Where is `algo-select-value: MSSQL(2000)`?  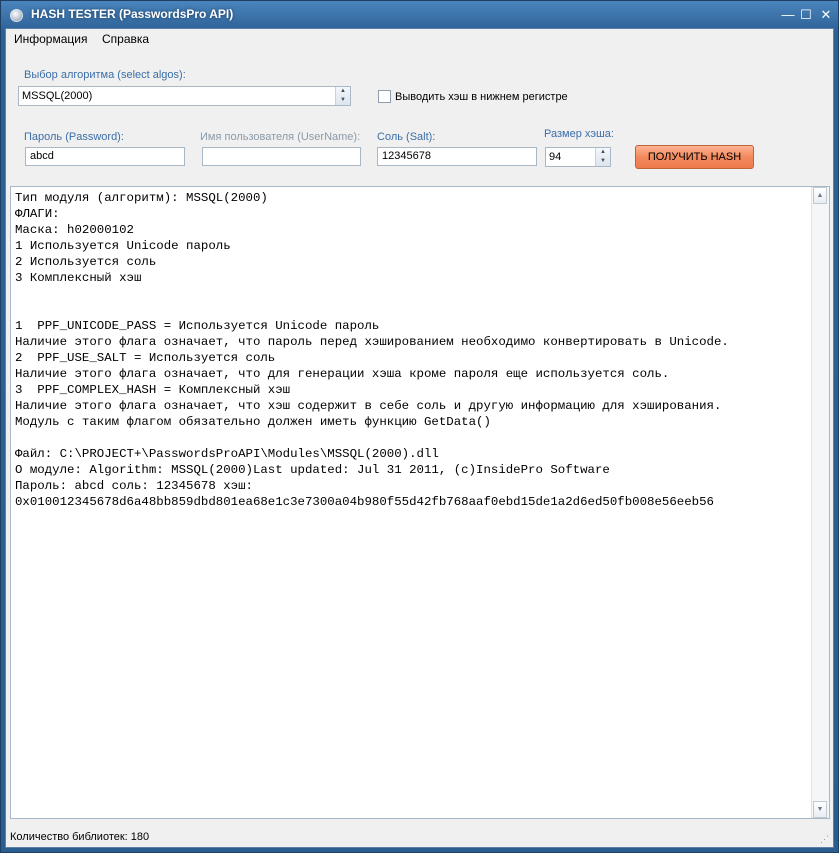 algo-select-value: MSSQL(2000) is located at coordinates (57, 96).